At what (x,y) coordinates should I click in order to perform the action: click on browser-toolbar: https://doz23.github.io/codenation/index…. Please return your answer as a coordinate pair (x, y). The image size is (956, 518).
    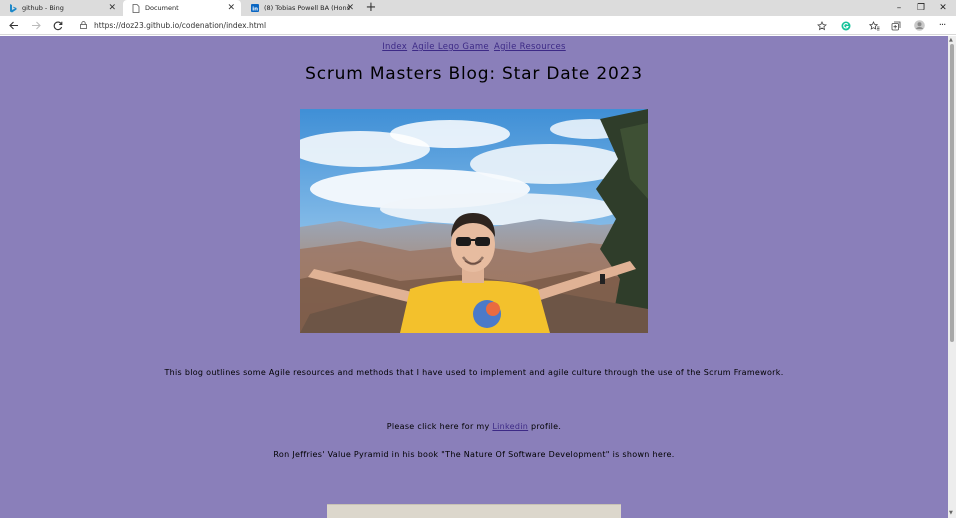
    Looking at the image, I should click on (478, 25).